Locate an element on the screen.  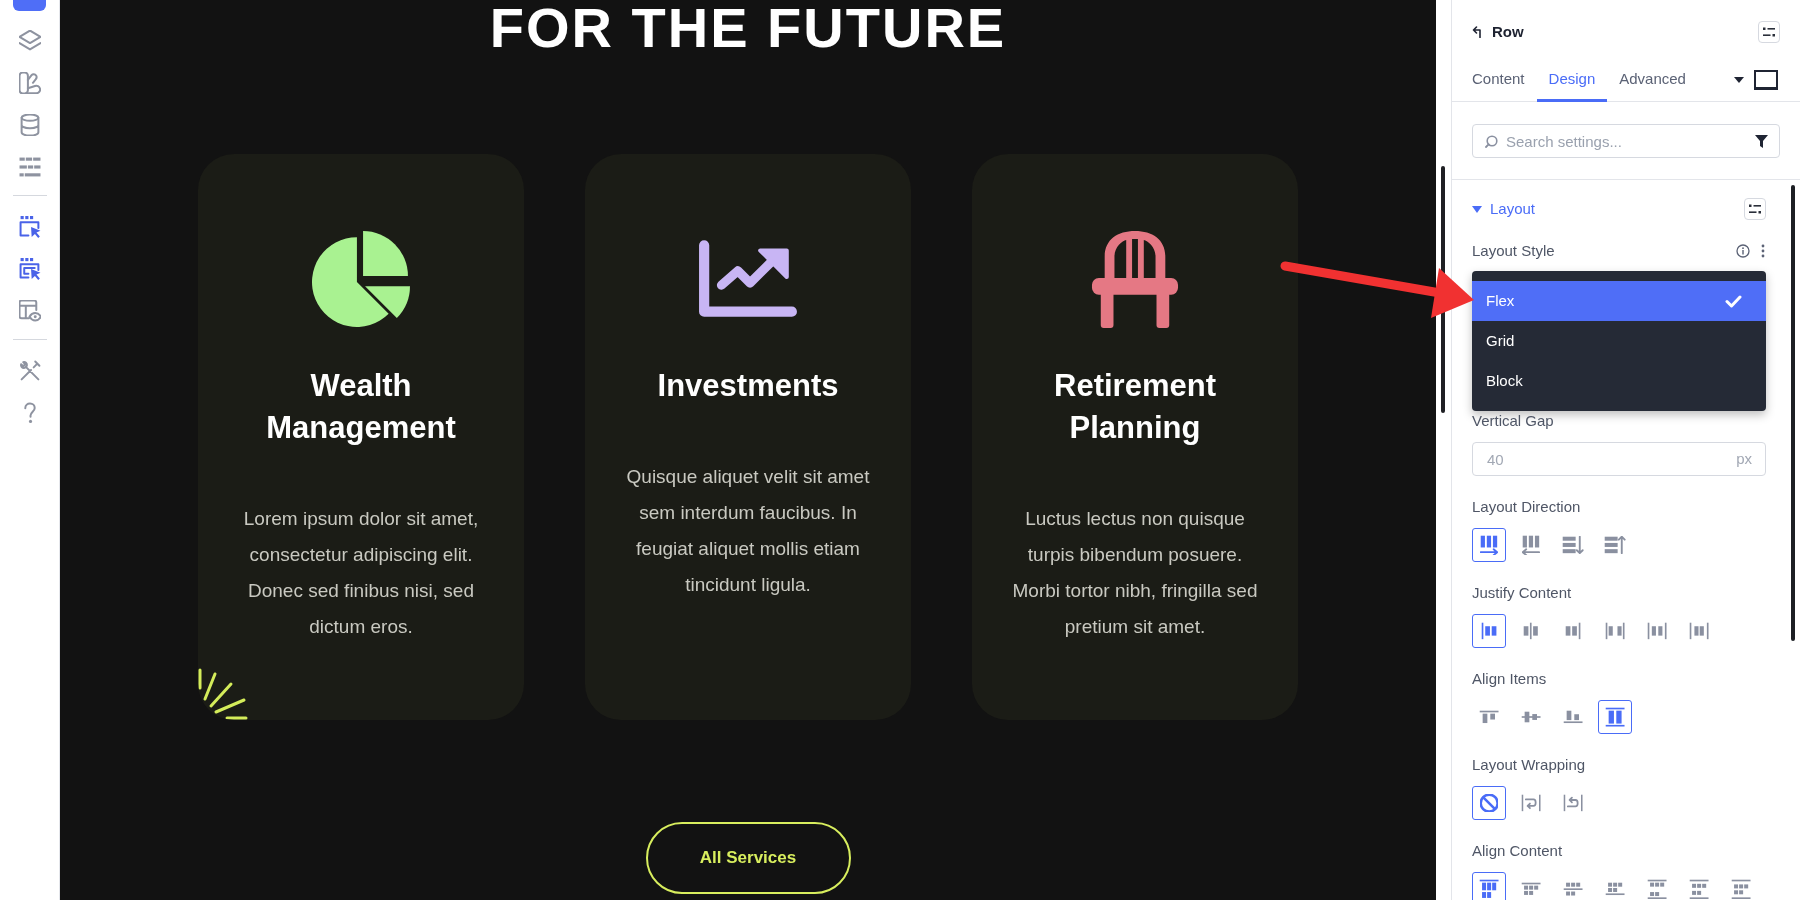
no-wrap-icon is located at coordinates (1489, 803).